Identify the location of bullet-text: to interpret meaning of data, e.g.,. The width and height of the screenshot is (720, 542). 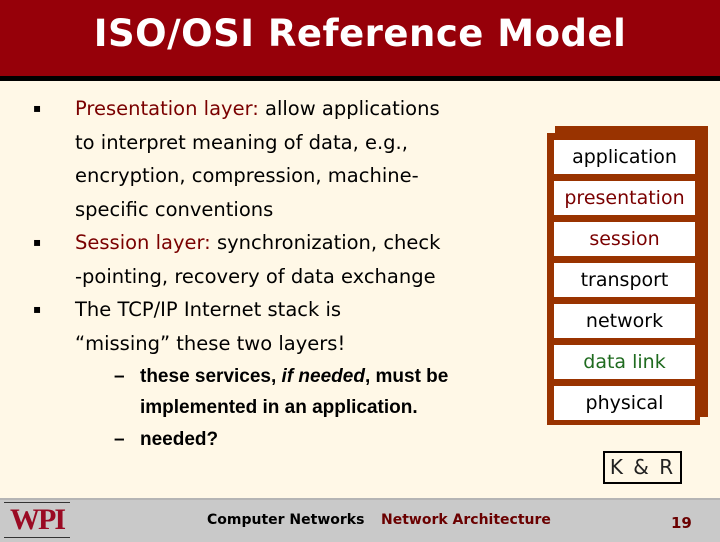
(241, 142).